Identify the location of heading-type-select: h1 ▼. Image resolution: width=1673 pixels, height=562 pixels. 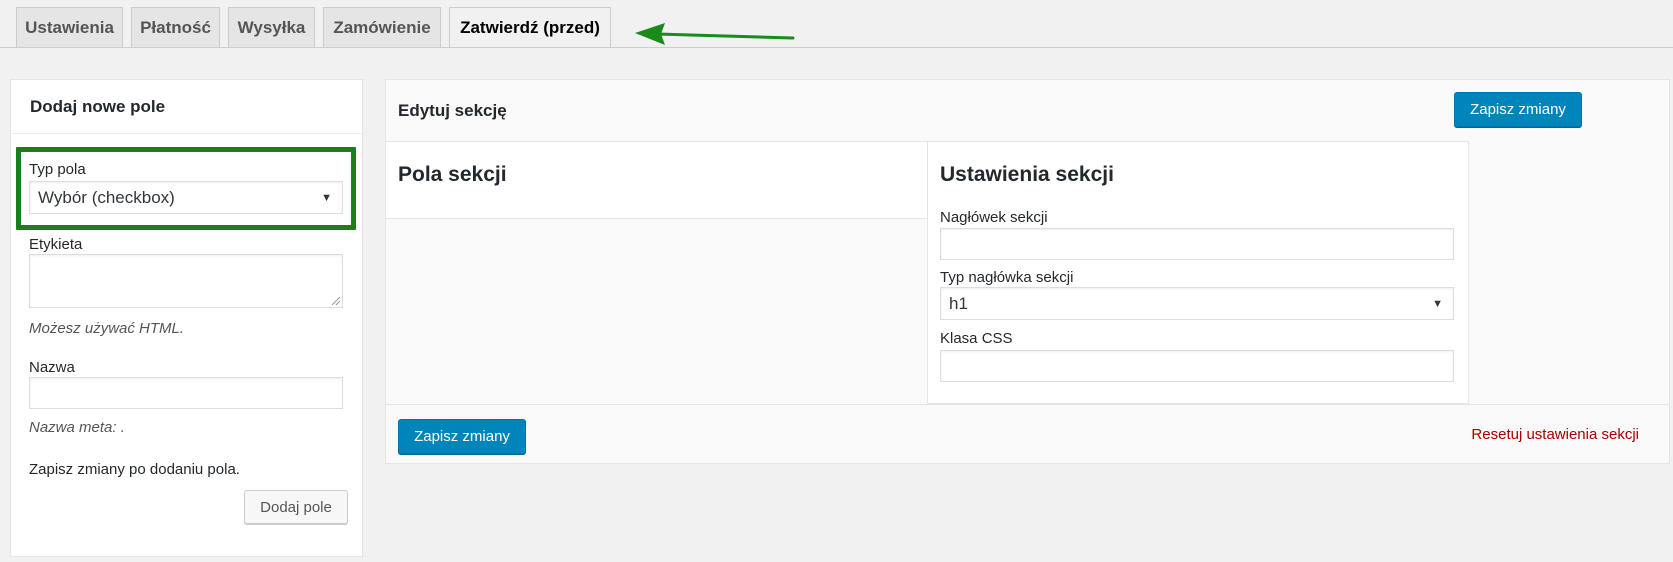
(1197, 303).